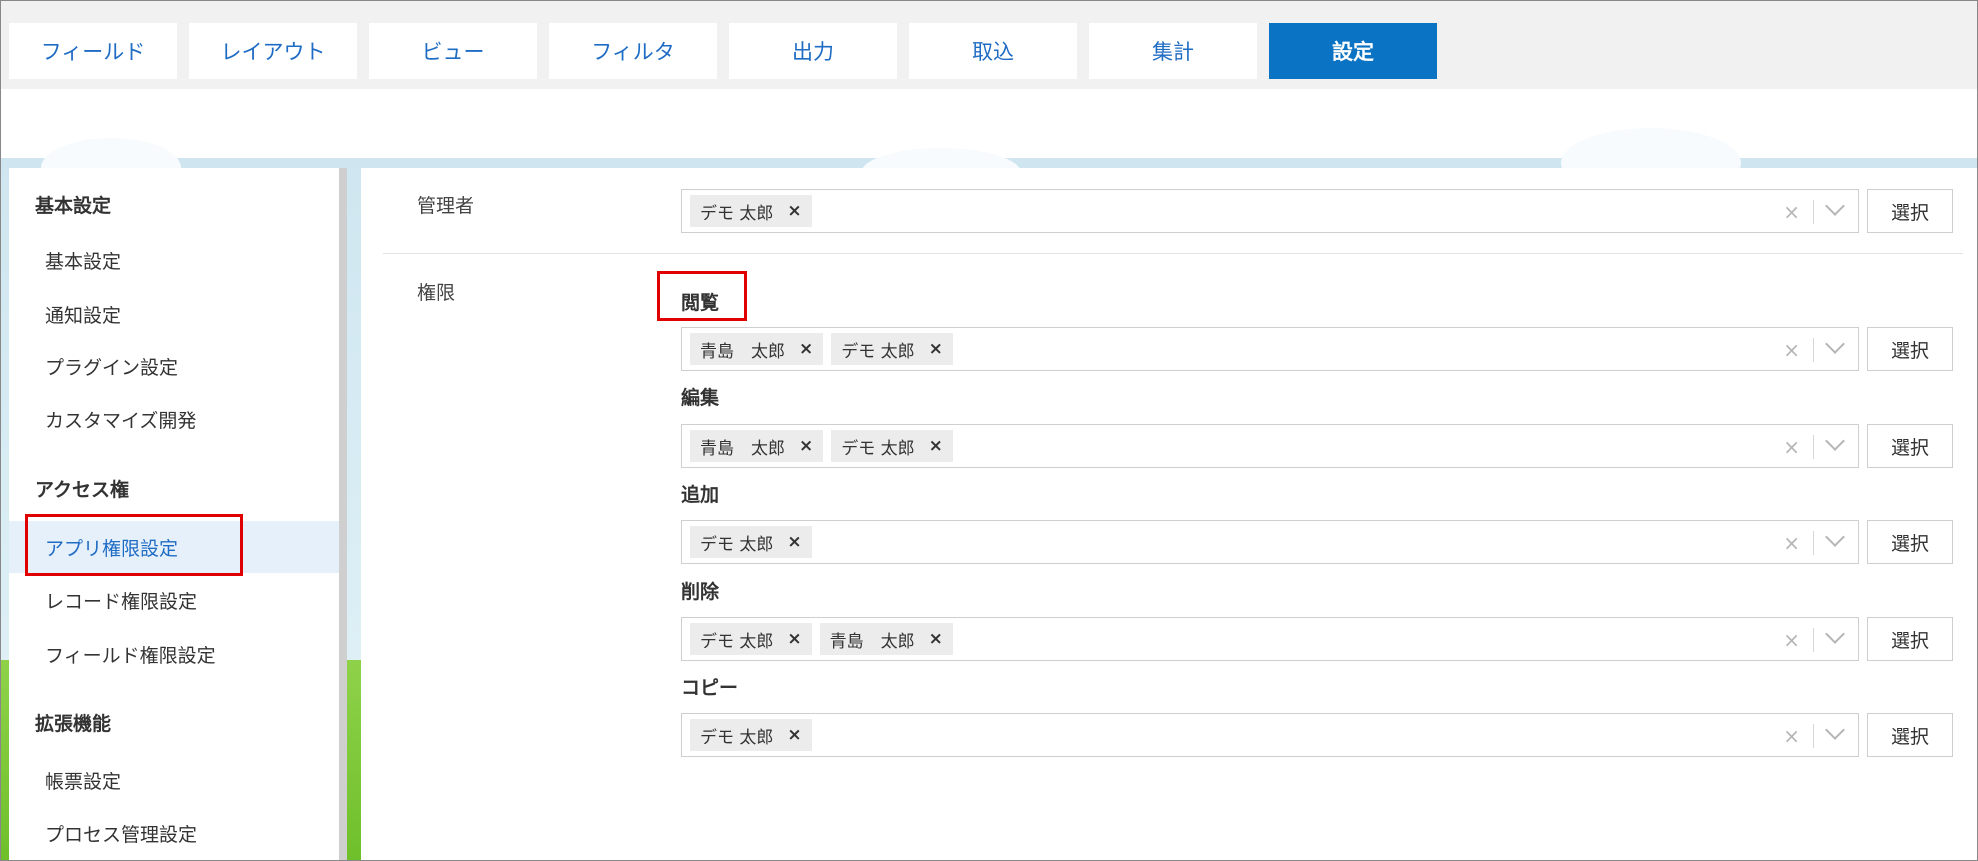  I want to click on tab-bar: フィールド レイアウト ビュー フィルタ 出力 取込 集計 設定, so click(989, 45).